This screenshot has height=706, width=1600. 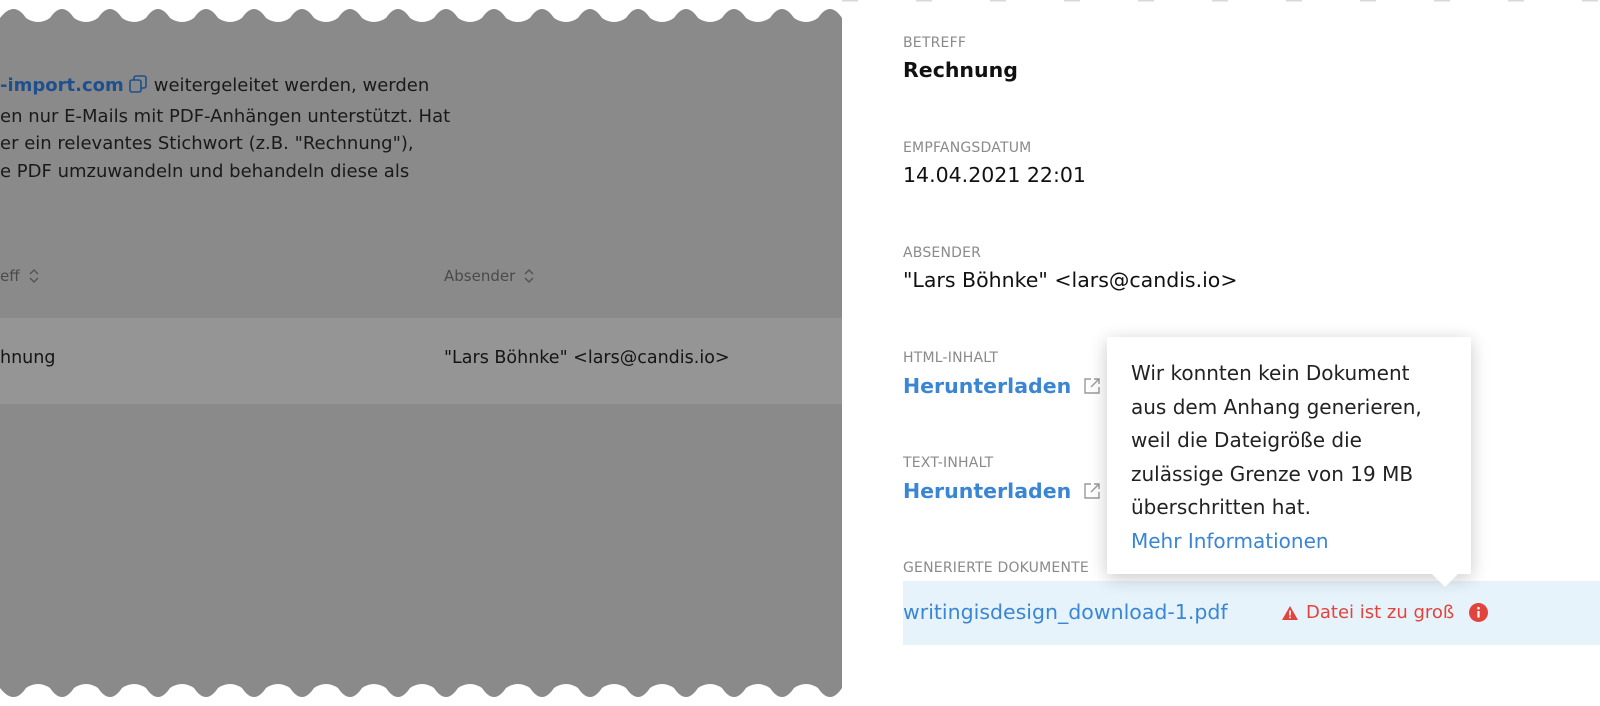 What do you see at coordinates (480, 276) in the screenshot?
I see `column-header-sender-label: Absender` at bounding box center [480, 276].